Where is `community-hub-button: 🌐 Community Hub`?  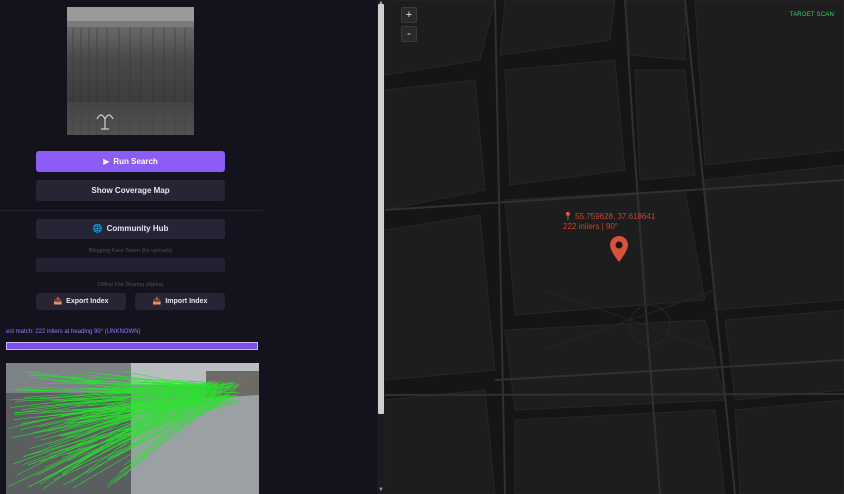 community-hub-button: 🌐 Community Hub is located at coordinates (130, 229).